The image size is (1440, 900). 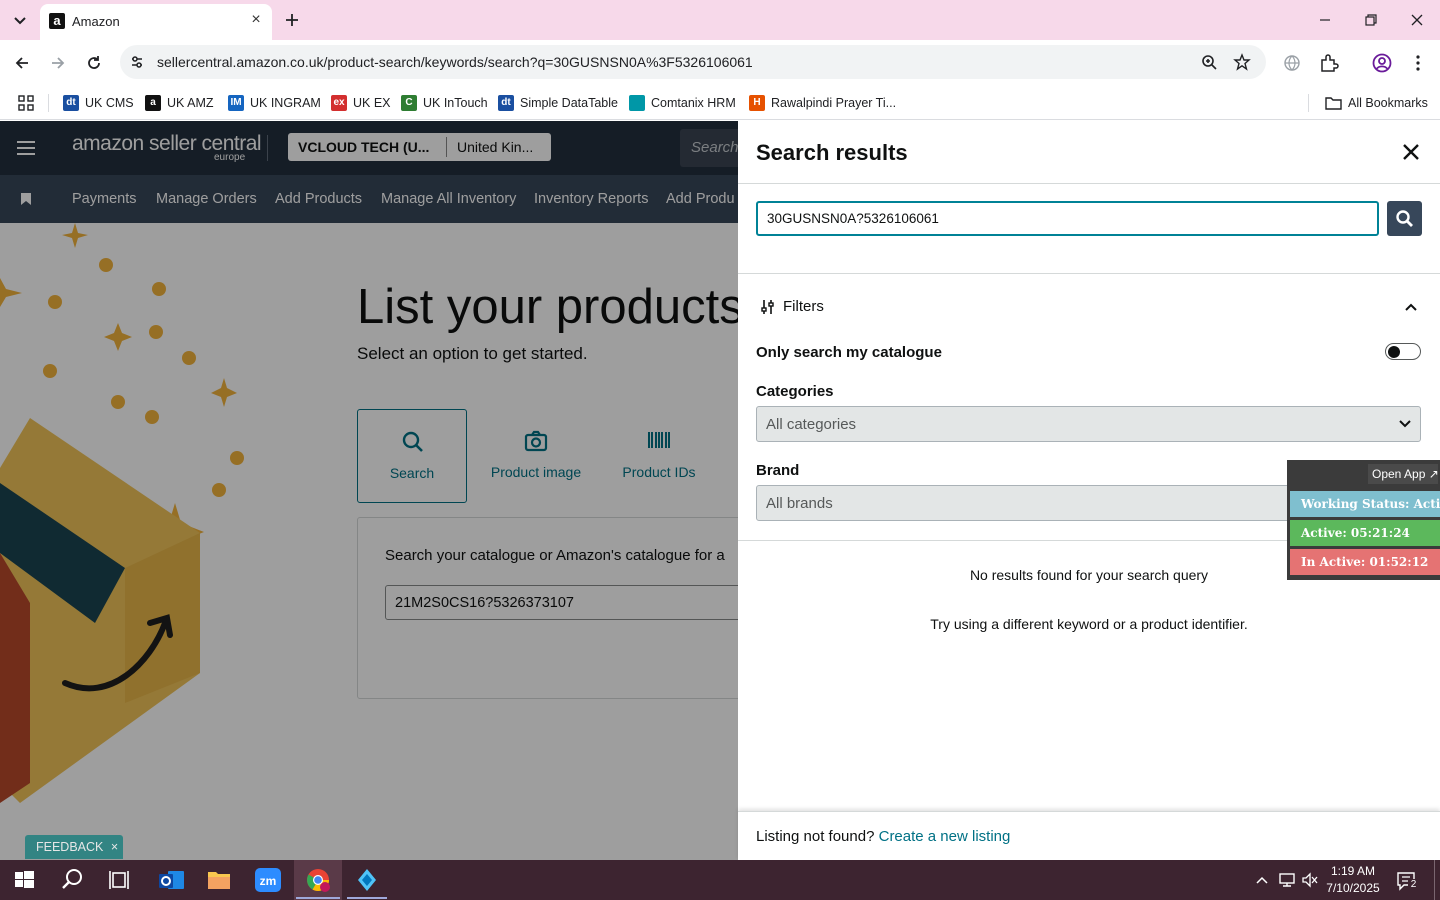 What do you see at coordinates (1287, 880) in the screenshot?
I see `network-icon` at bounding box center [1287, 880].